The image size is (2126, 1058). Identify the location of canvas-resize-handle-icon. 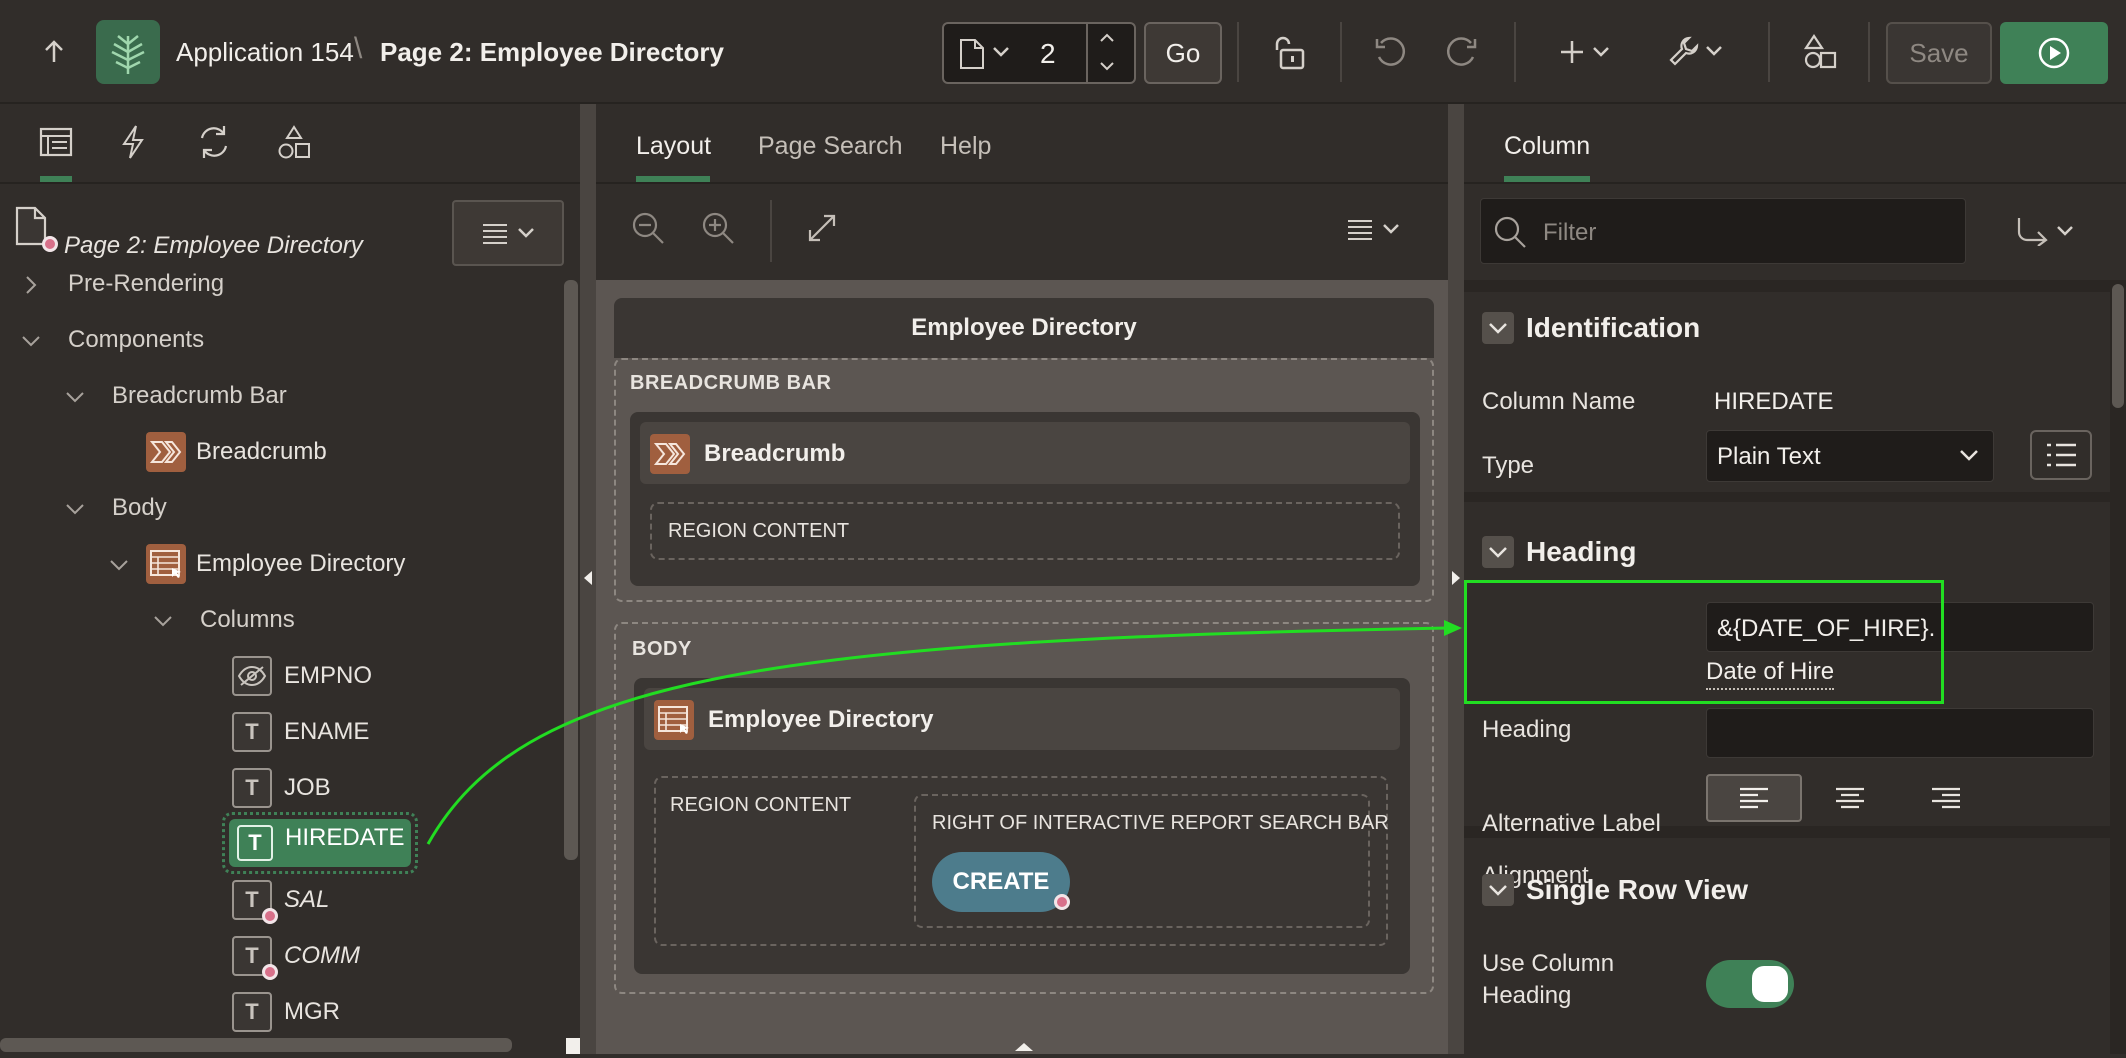
(1024, 1047).